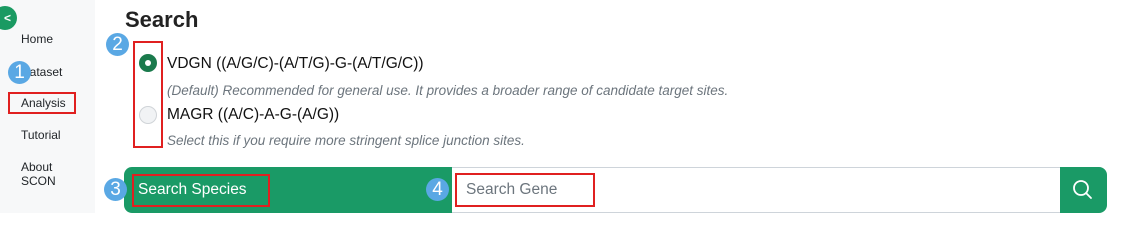 The height and width of the screenshot is (244, 1127). What do you see at coordinates (19, 72) in the screenshot?
I see `annotation-badge-1: 1` at bounding box center [19, 72].